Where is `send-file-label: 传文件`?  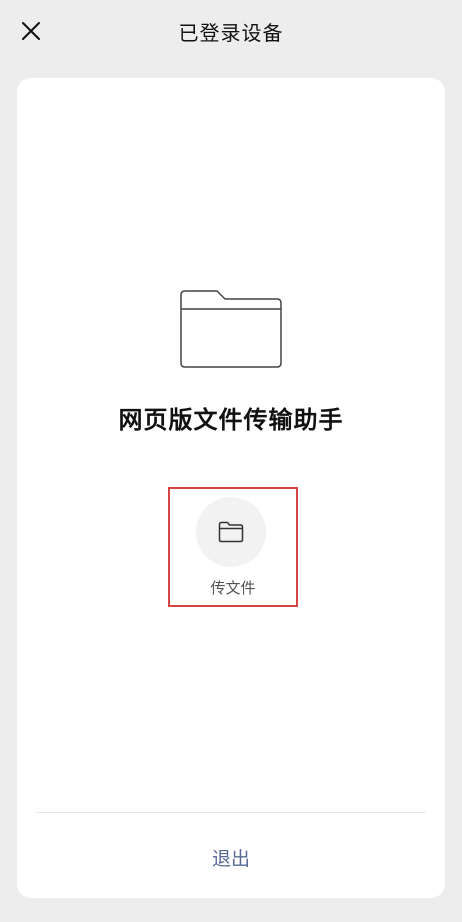
send-file-label: 传文件 is located at coordinates (233, 588).